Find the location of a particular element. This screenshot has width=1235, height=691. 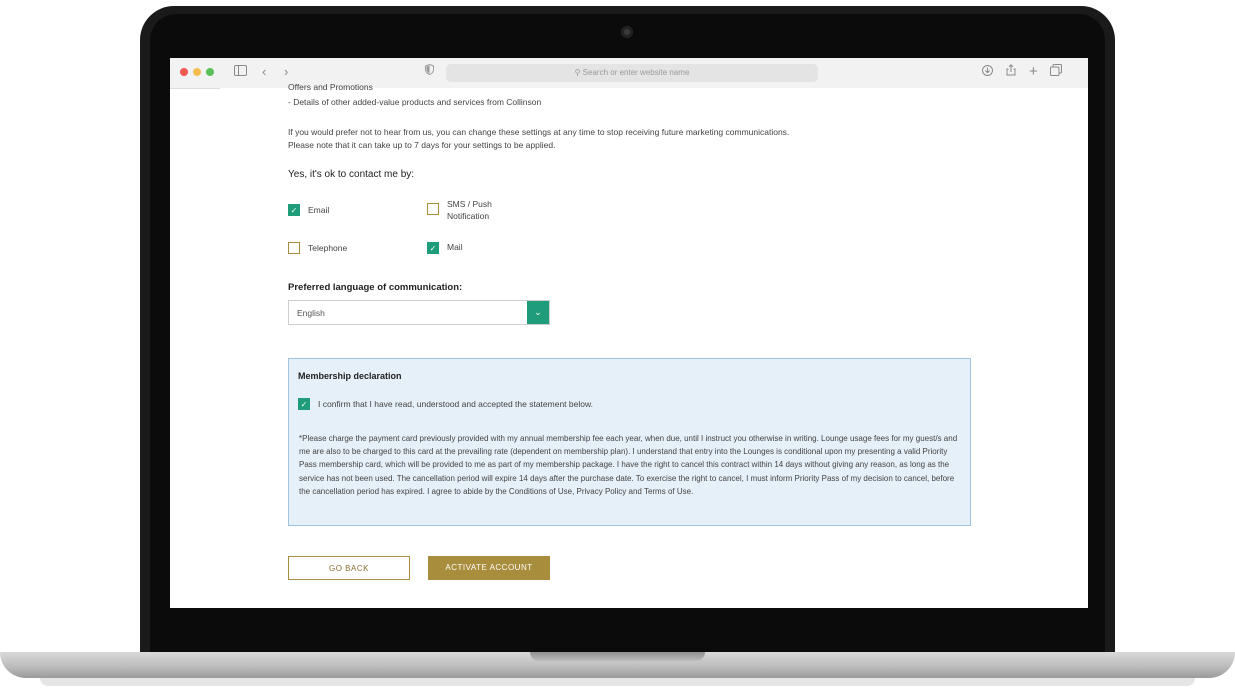

language-heading: Preferred language of communication: is located at coordinates (375, 287).